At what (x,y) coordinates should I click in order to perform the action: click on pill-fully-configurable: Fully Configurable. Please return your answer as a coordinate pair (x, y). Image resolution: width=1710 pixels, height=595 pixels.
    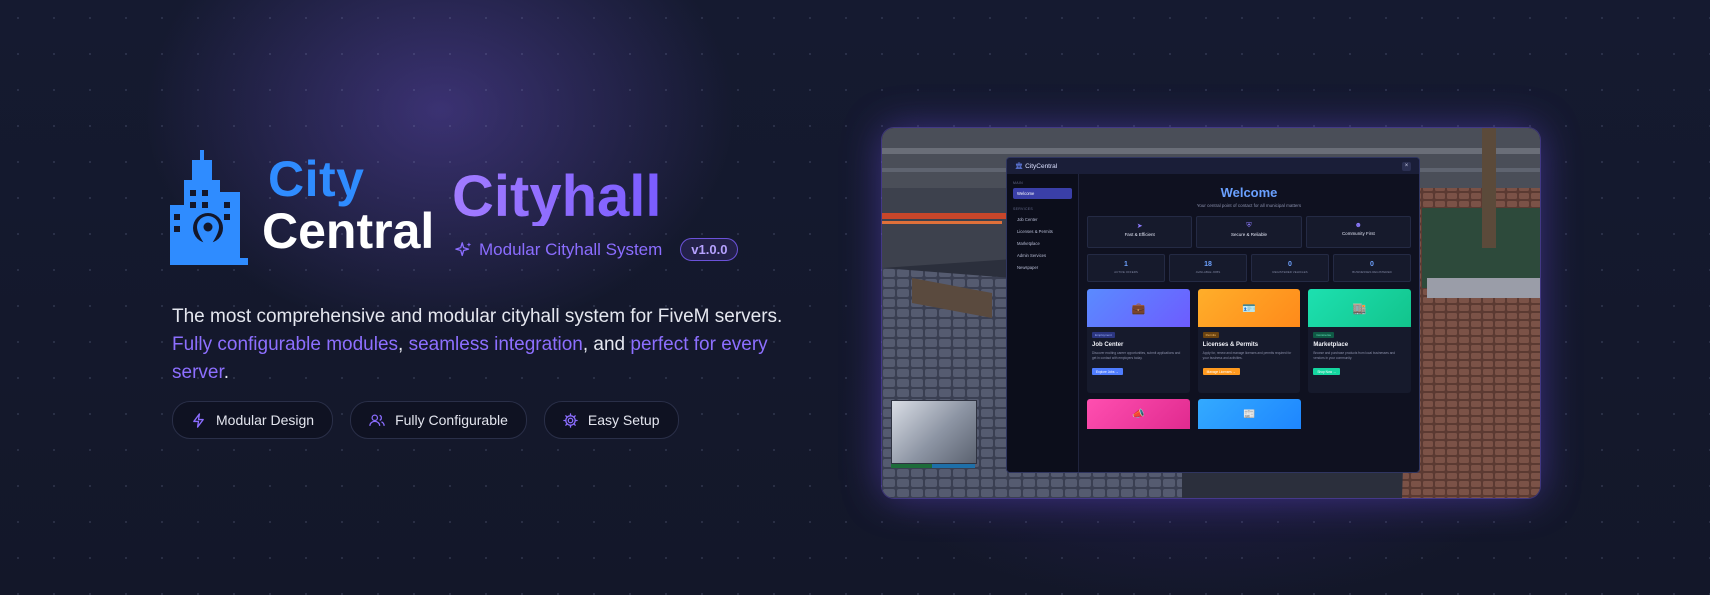
    Looking at the image, I should click on (438, 420).